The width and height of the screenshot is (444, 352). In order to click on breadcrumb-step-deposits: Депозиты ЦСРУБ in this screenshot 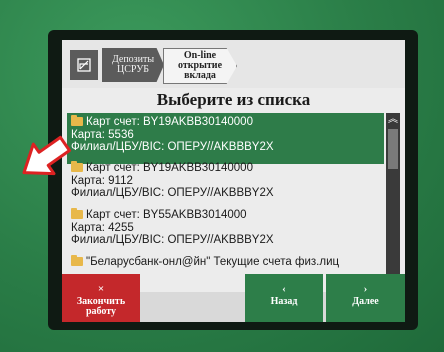, I will do `click(133, 65)`.